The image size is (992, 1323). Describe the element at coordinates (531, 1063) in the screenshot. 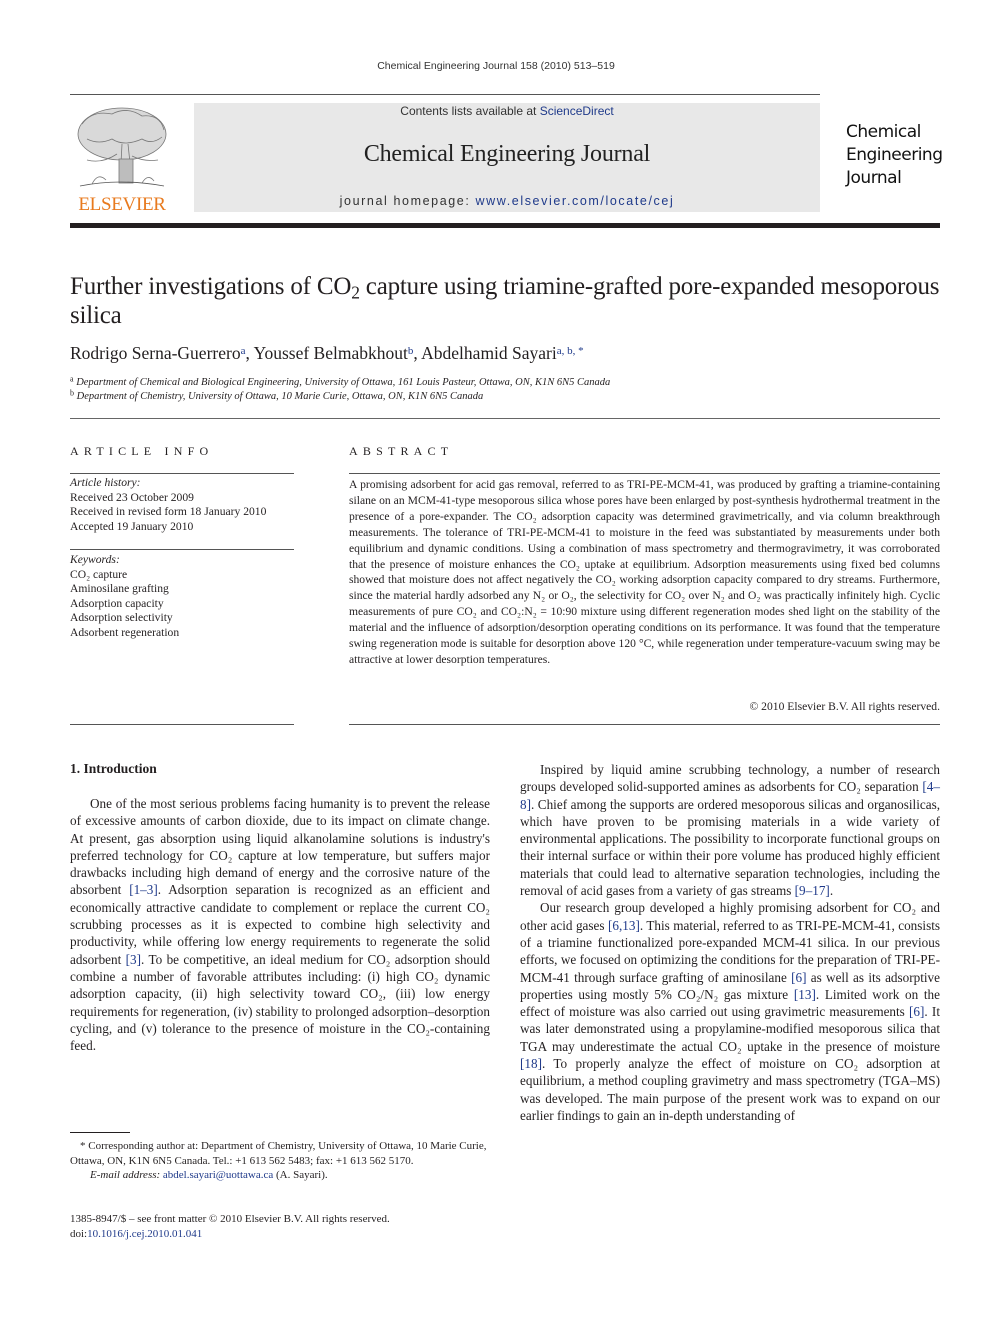

I see `citation-link: [18]` at that location.